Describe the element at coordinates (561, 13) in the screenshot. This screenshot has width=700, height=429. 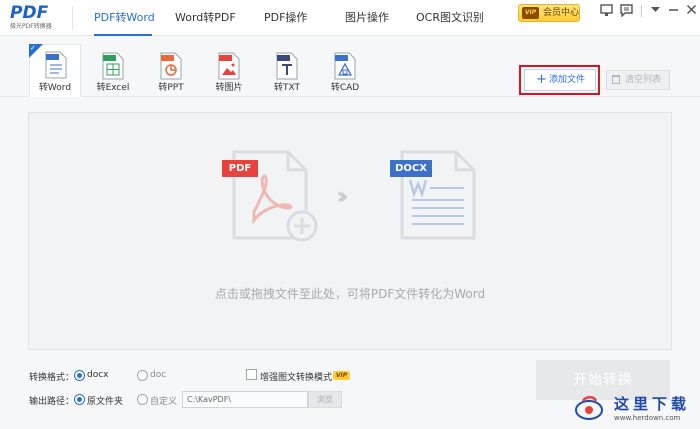
I see `vip-center-label: 会员中心` at that location.